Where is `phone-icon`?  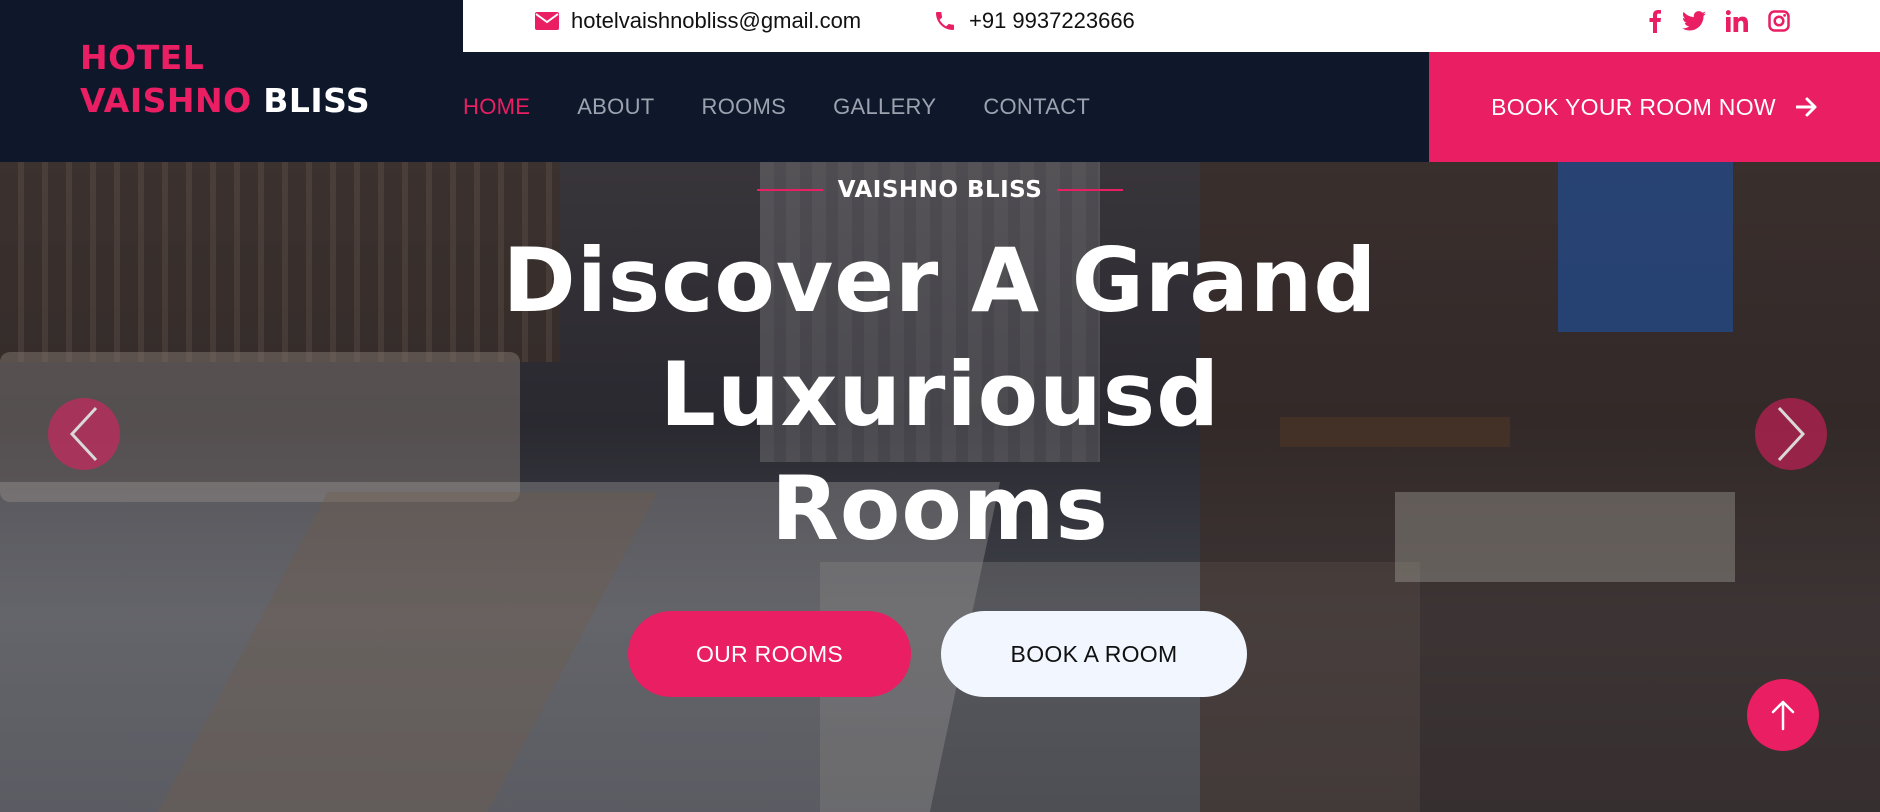 phone-icon is located at coordinates (945, 21).